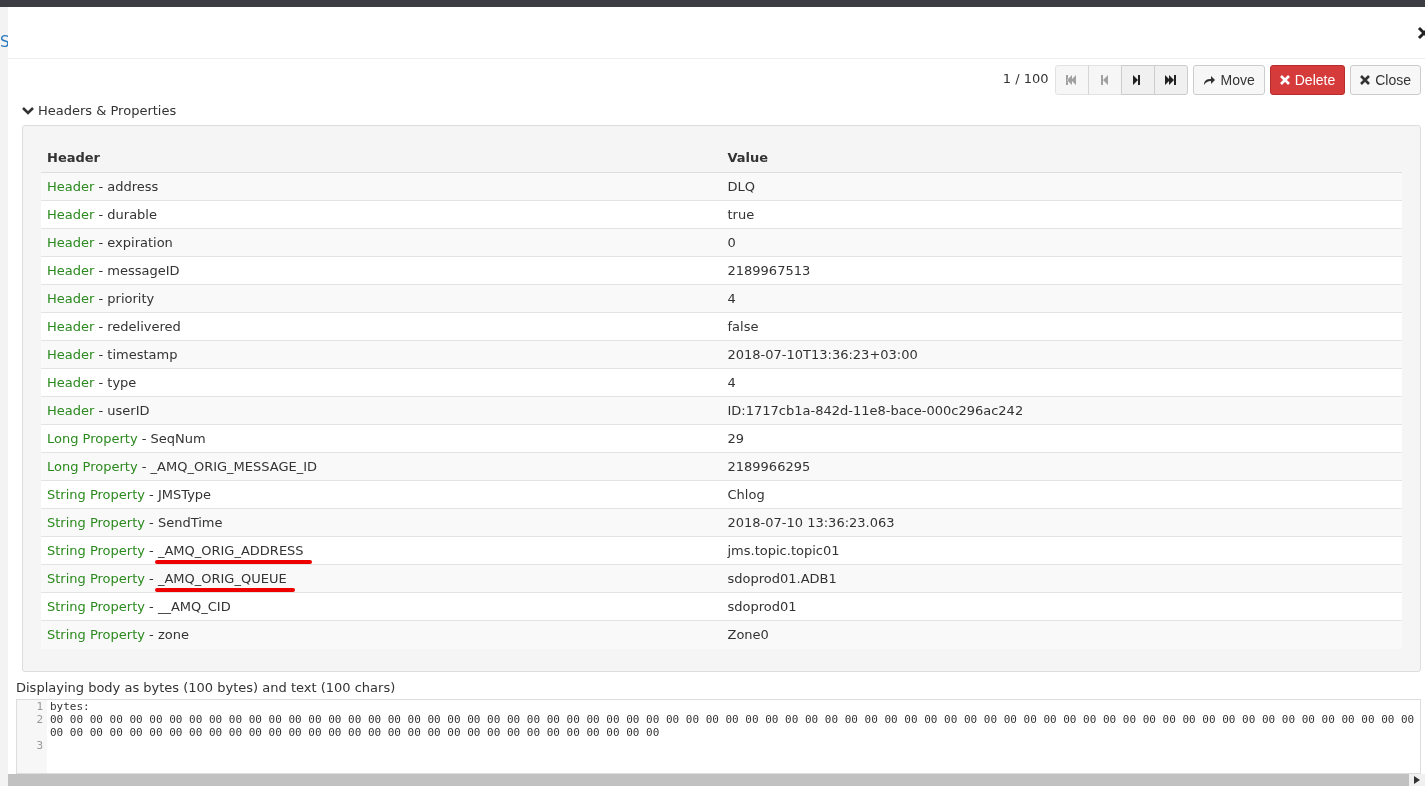 The height and width of the screenshot is (786, 1425). What do you see at coordinates (1307, 80) in the screenshot?
I see `delete-button: Delete` at bounding box center [1307, 80].